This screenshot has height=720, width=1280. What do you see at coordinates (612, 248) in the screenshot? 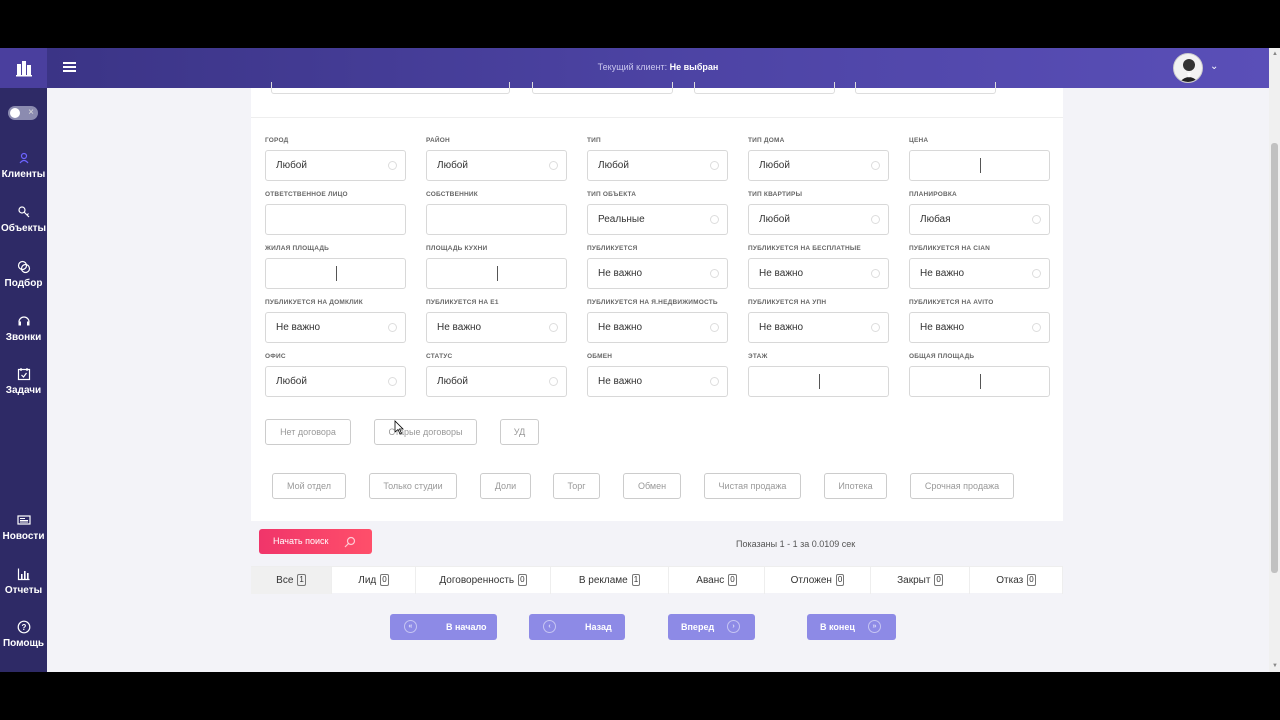
I see `filter-label: Публикуется` at bounding box center [612, 248].